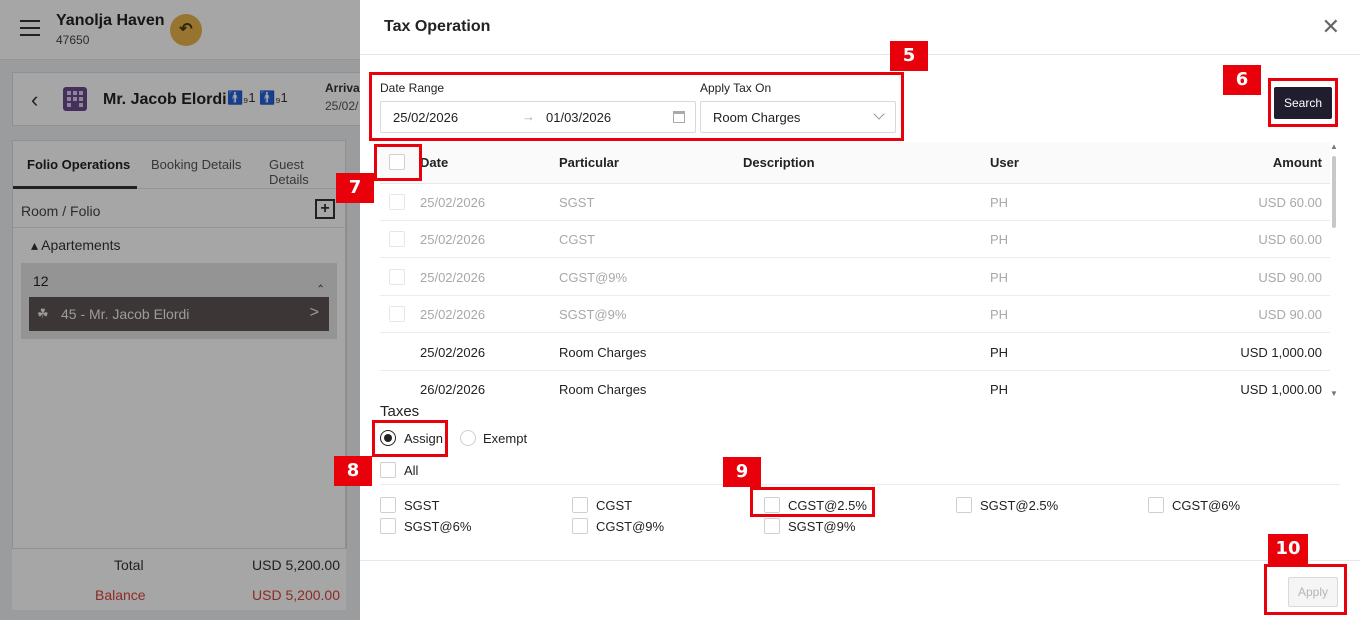  What do you see at coordinates (593, 277) in the screenshot?
I see `cell-particular: CGST@9%` at bounding box center [593, 277].